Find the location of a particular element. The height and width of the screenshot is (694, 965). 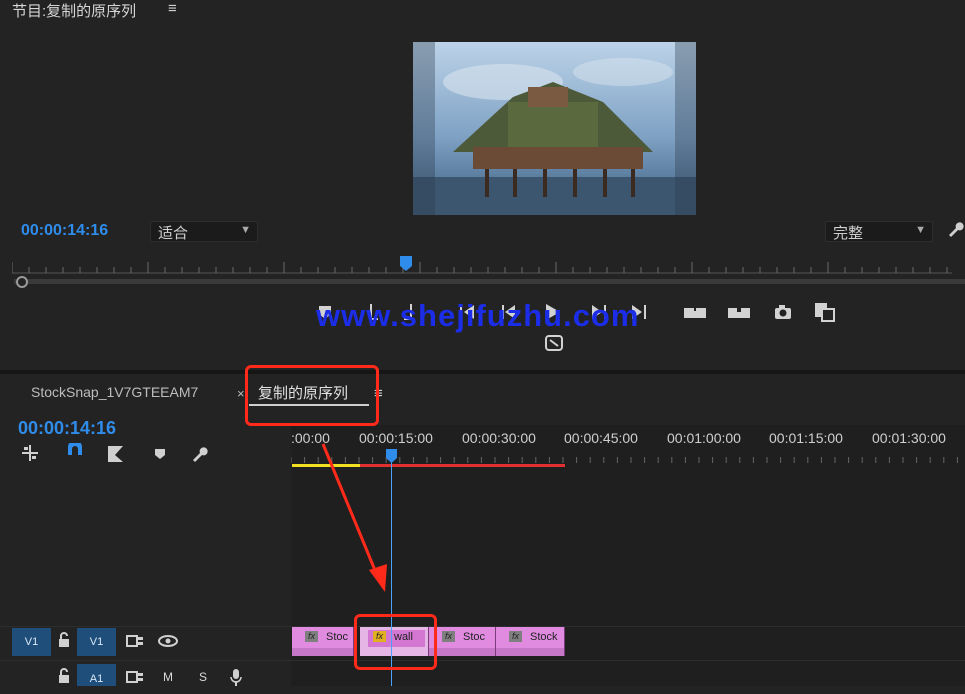

v1-source-patch: V1 is located at coordinates (31, 642).